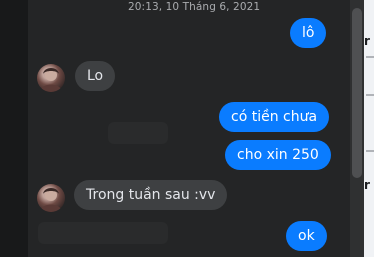 This screenshot has width=374, height=257. What do you see at coordinates (369, 128) in the screenshot?
I see `right-side-panel: r r` at bounding box center [369, 128].